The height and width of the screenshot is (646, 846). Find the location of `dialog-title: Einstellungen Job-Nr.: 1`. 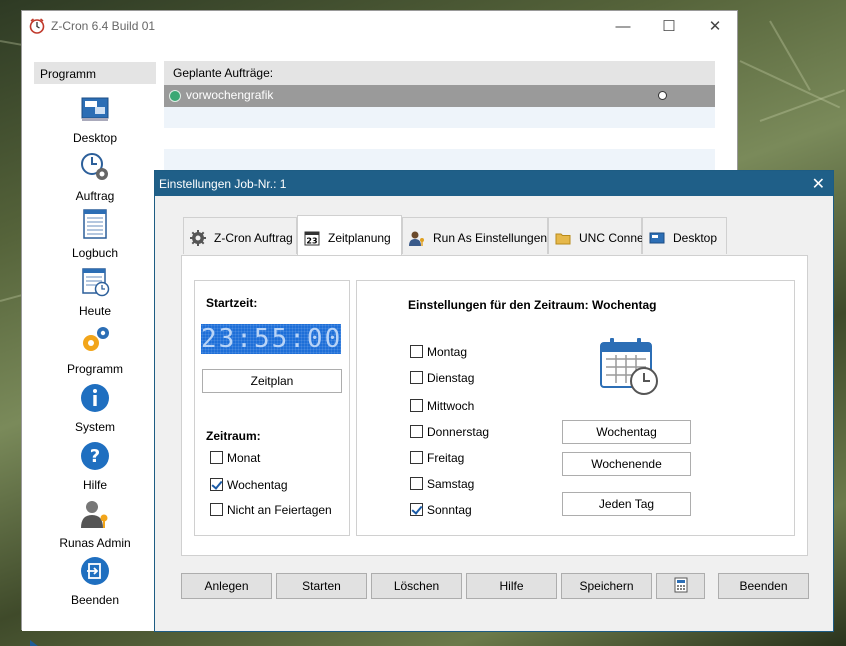

dialog-title: Einstellungen Job-Nr.: 1 is located at coordinates (223, 184).